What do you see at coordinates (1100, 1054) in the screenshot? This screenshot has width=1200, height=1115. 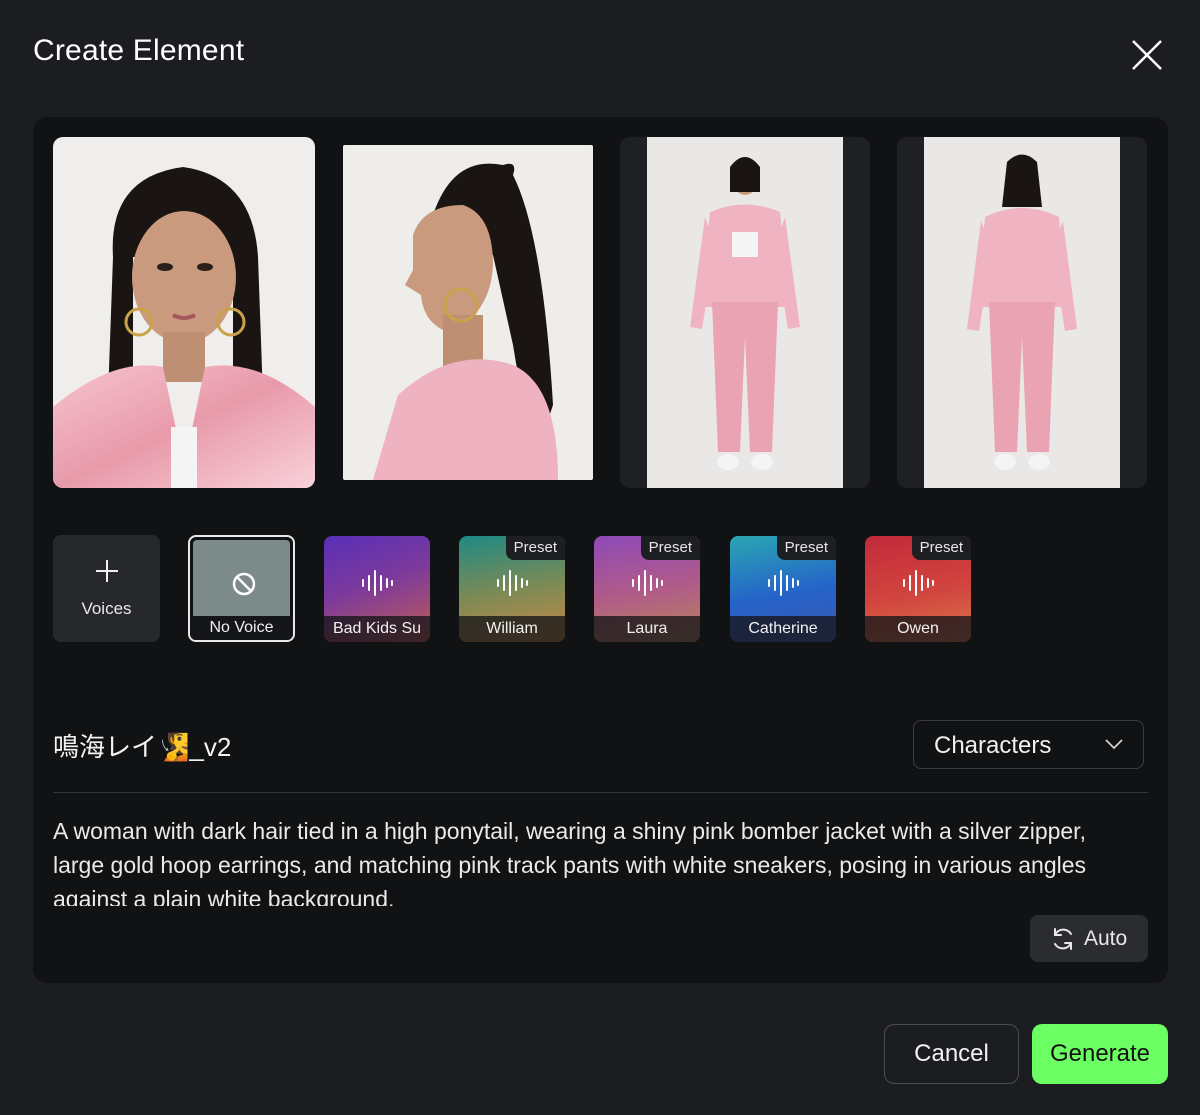 I see `generate-button: Generate` at bounding box center [1100, 1054].